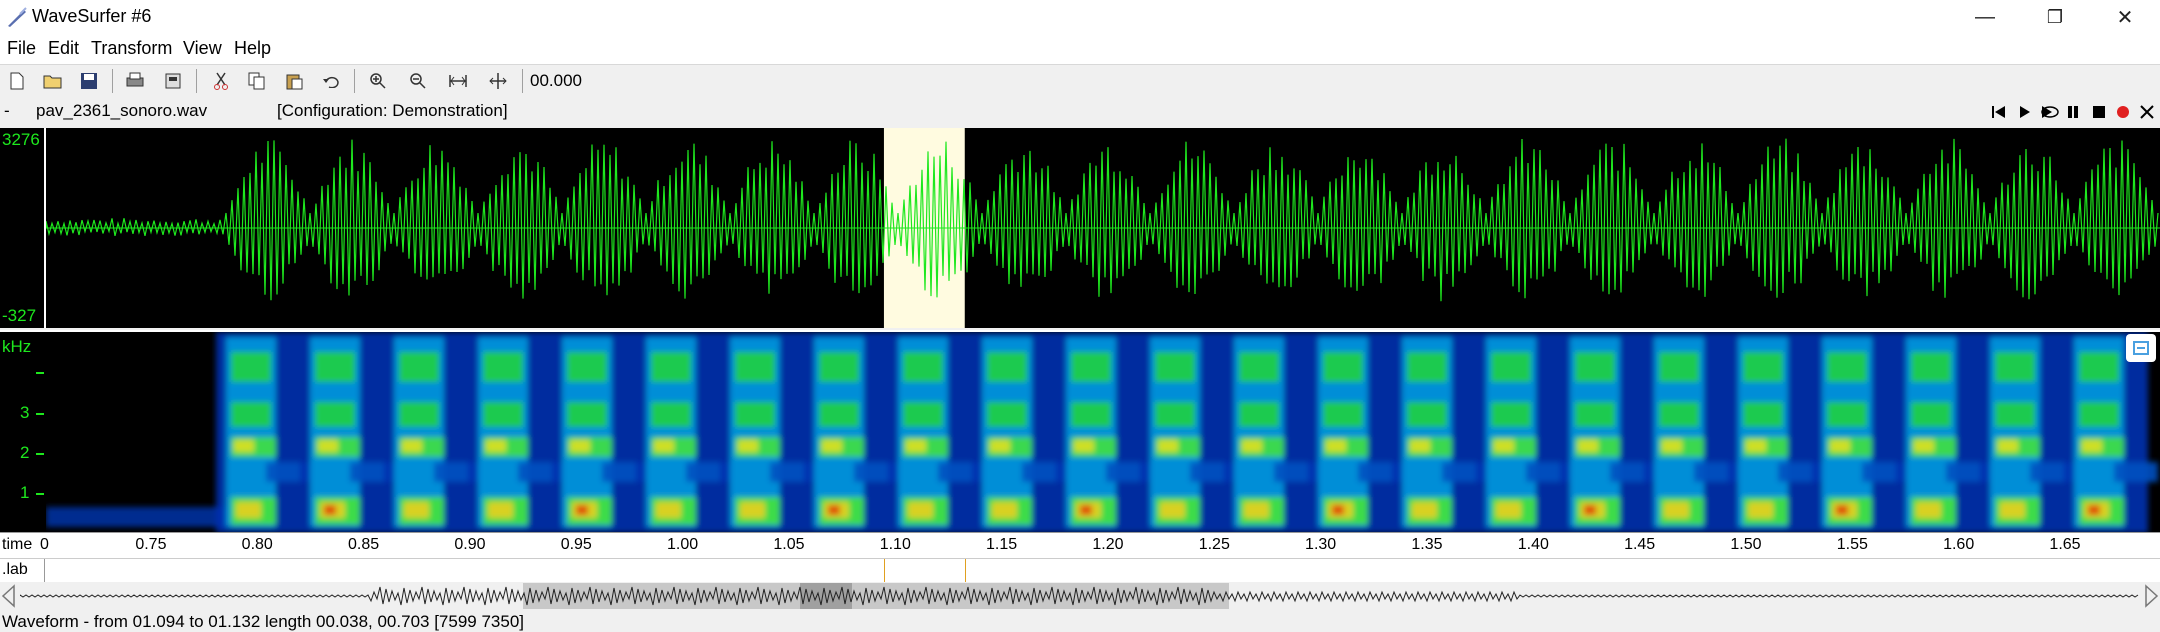 The height and width of the screenshot is (632, 2160). What do you see at coordinates (1108, 544) in the screenshot?
I see `time-tick-label: 1.20` at bounding box center [1108, 544].